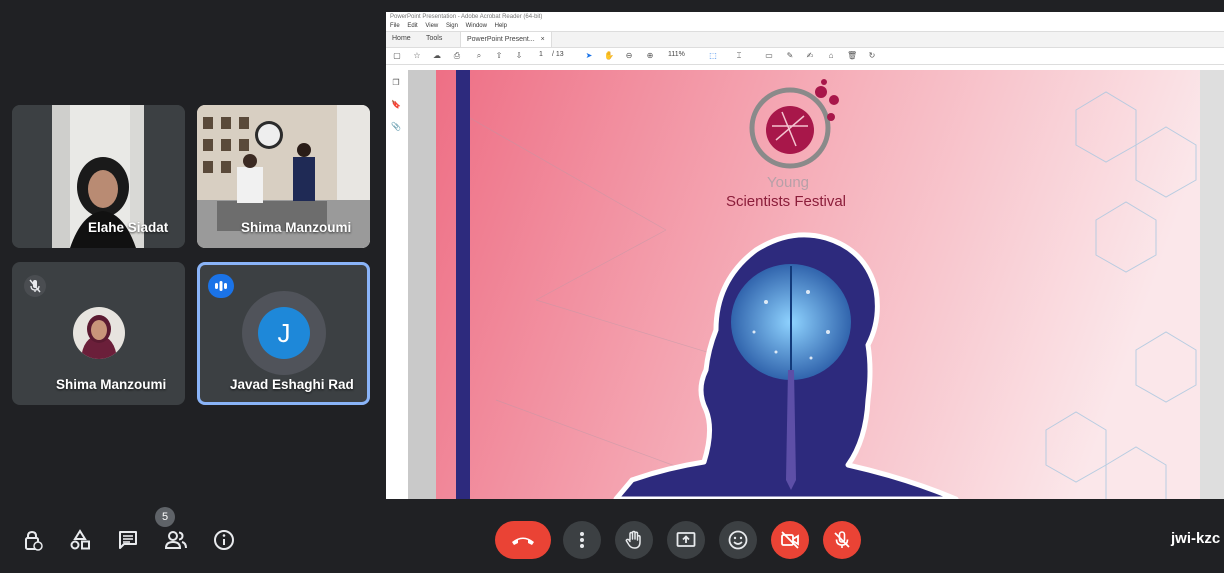 The image size is (1224, 573). I want to click on raise-hand-button, so click(634, 540).